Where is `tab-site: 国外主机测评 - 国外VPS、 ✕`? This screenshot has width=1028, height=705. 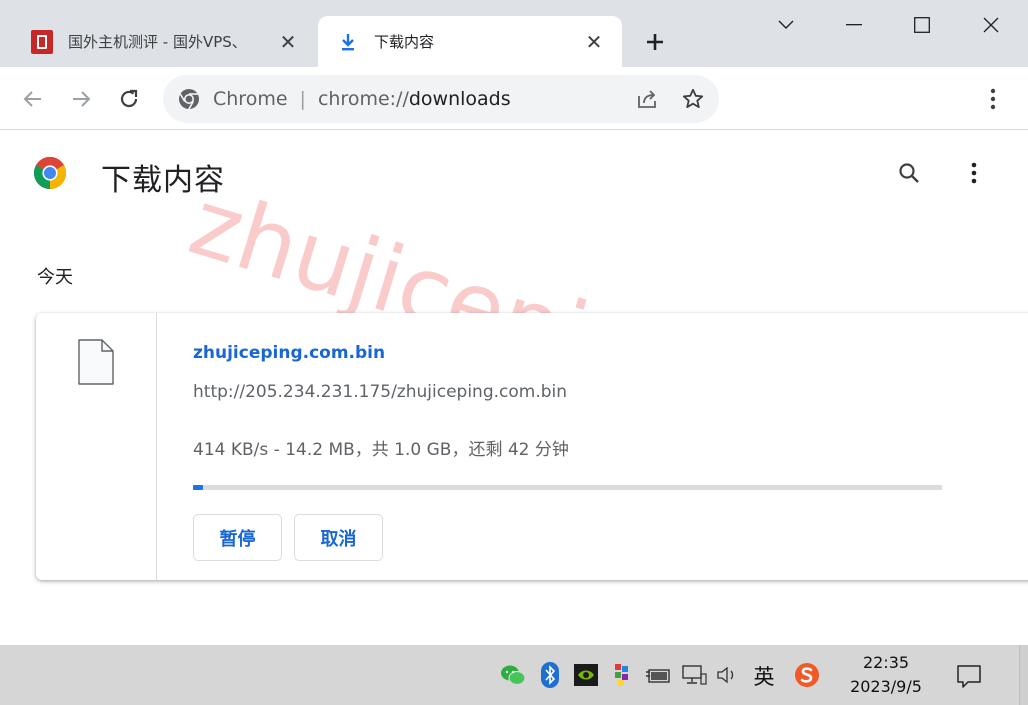 tab-site: 国外主机测评 - 国外VPS、 ✕ is located at coordinates (168, 41).